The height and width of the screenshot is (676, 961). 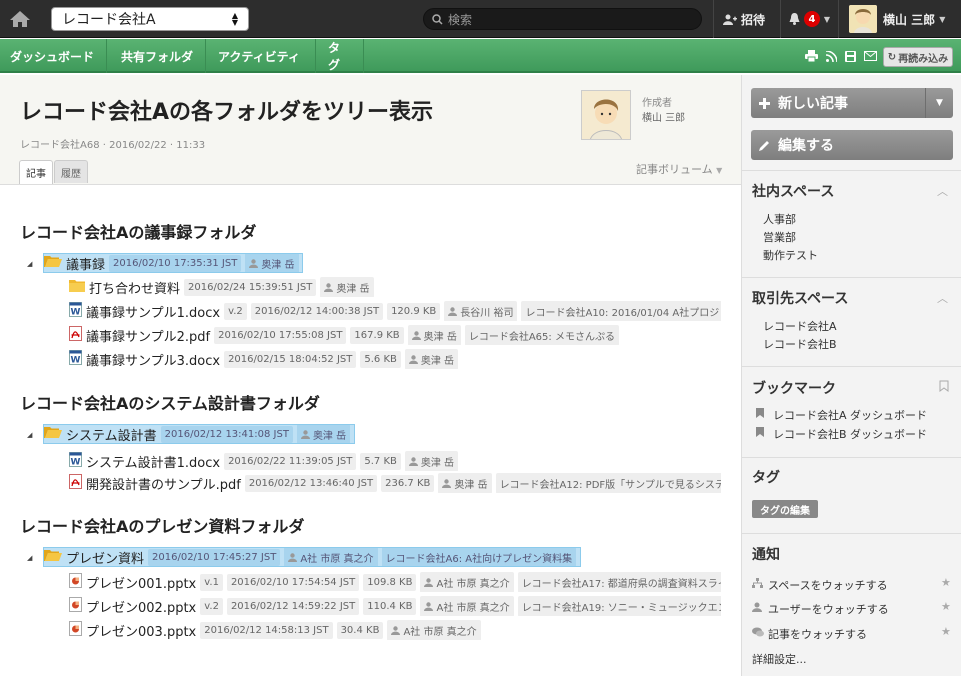 I want to click on tag-text: 2016/02/10 17:55:08 JST, so click(x=280, y=335).